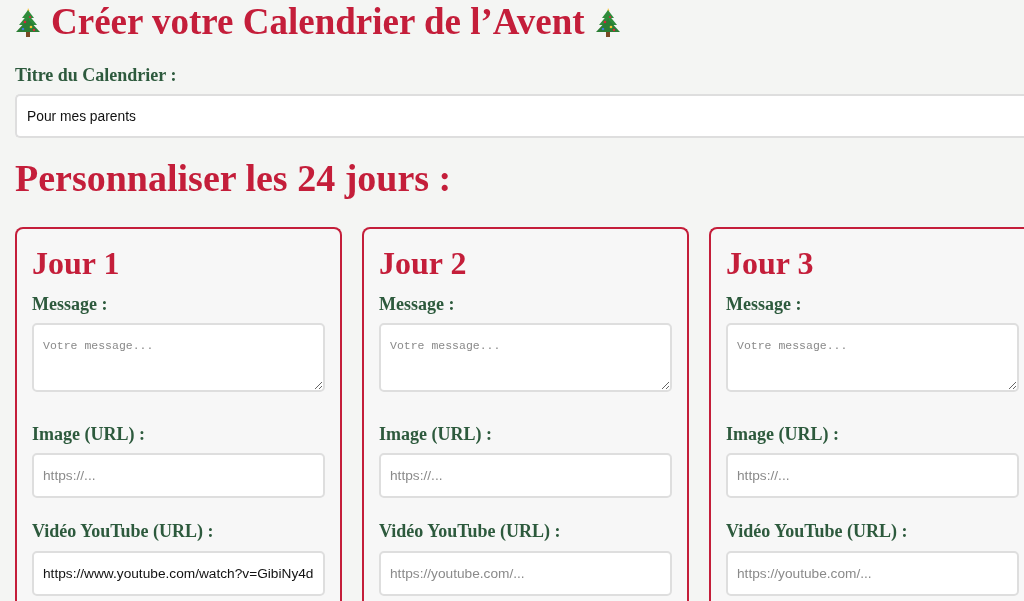 This screenshot has height=601, width=1024. Describe the element at coordinates (233, 178) in the screenshot. I see `section-heading: Personnaliser les 24 jours :` at that location.